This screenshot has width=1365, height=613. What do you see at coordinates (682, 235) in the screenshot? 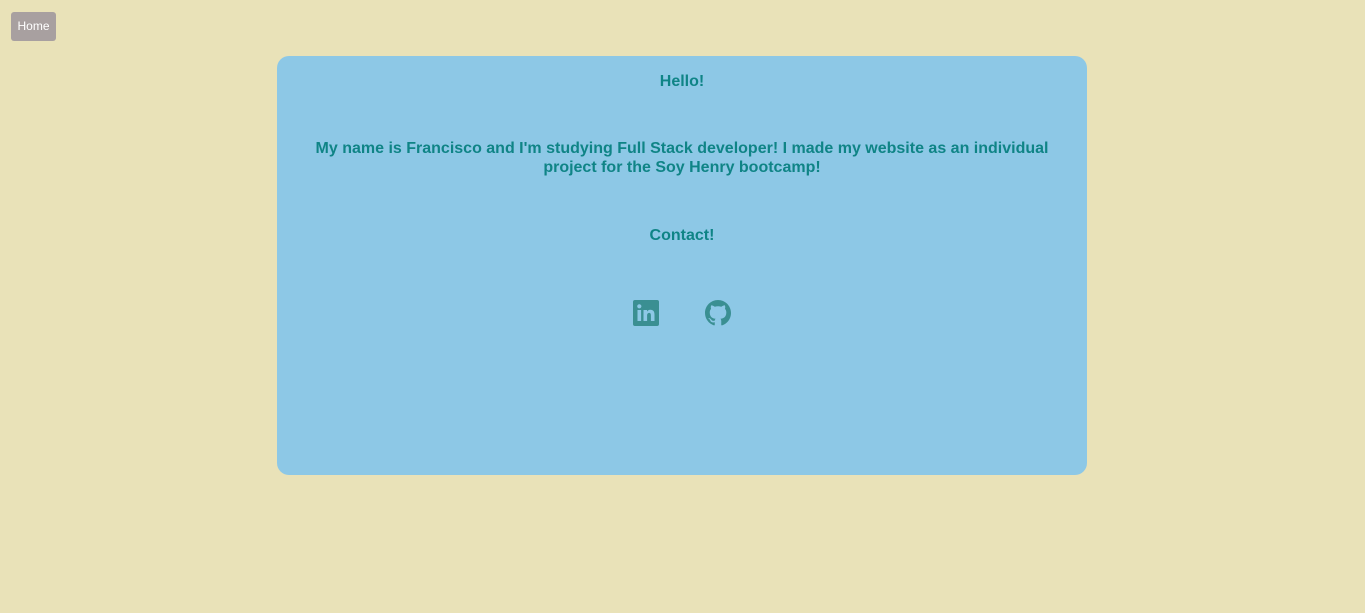
I see `contact-heading: Contact!` at bounding box center [682, 235].